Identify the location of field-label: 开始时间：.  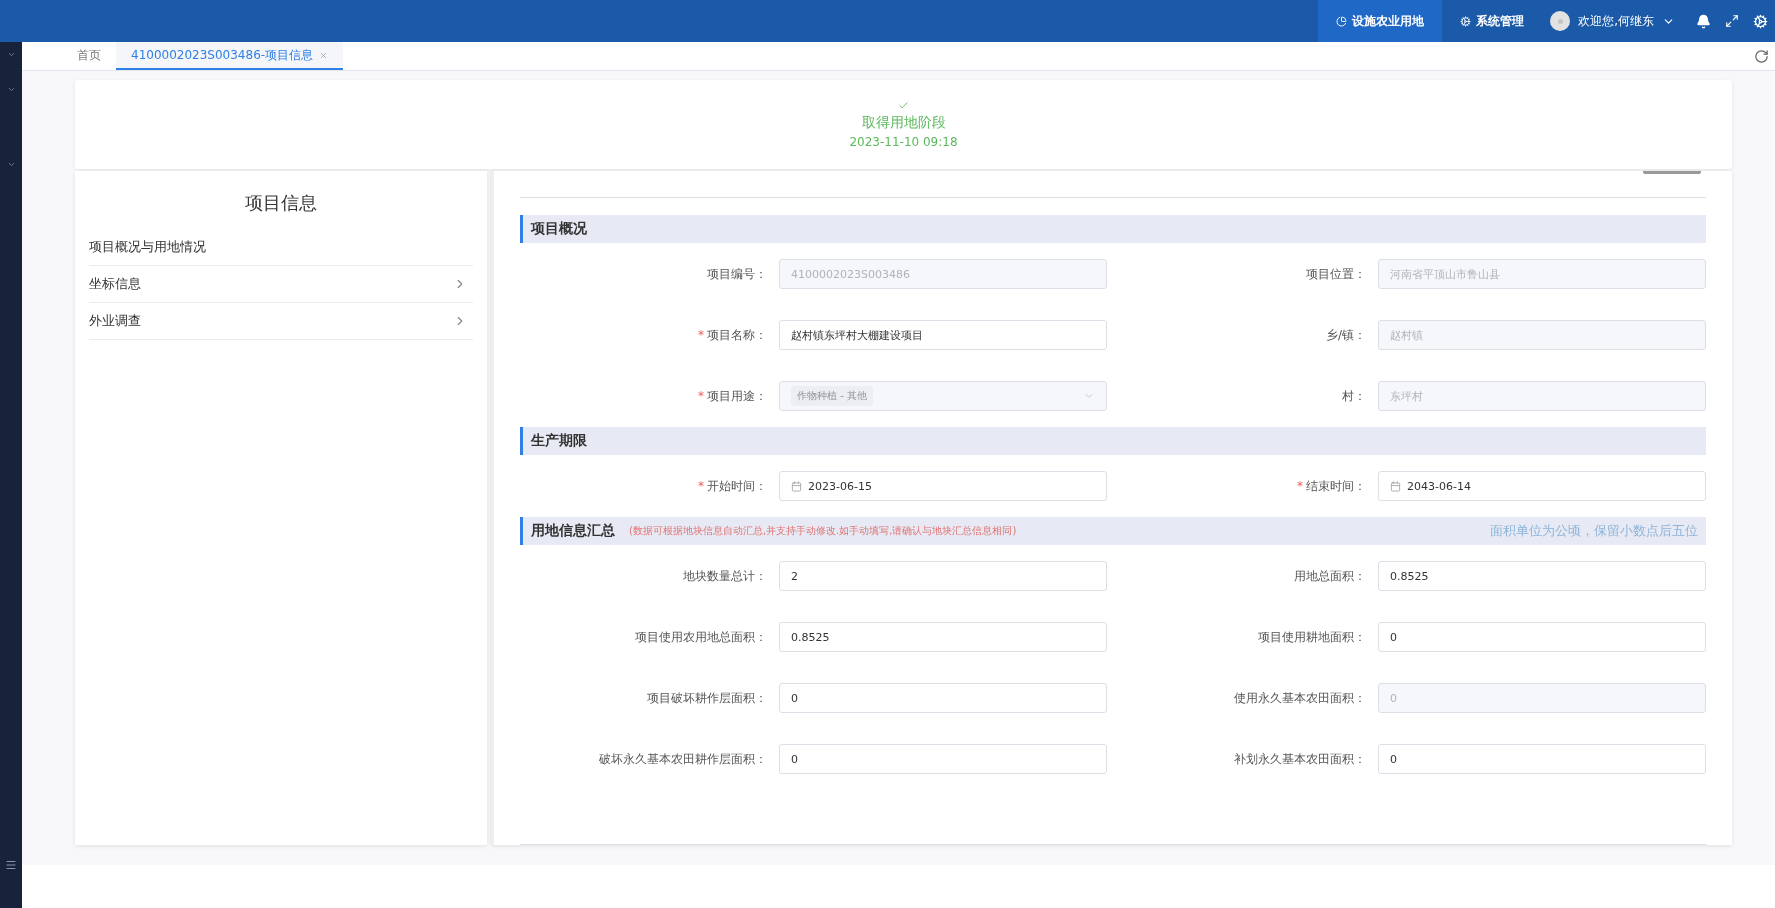
(737, 486).